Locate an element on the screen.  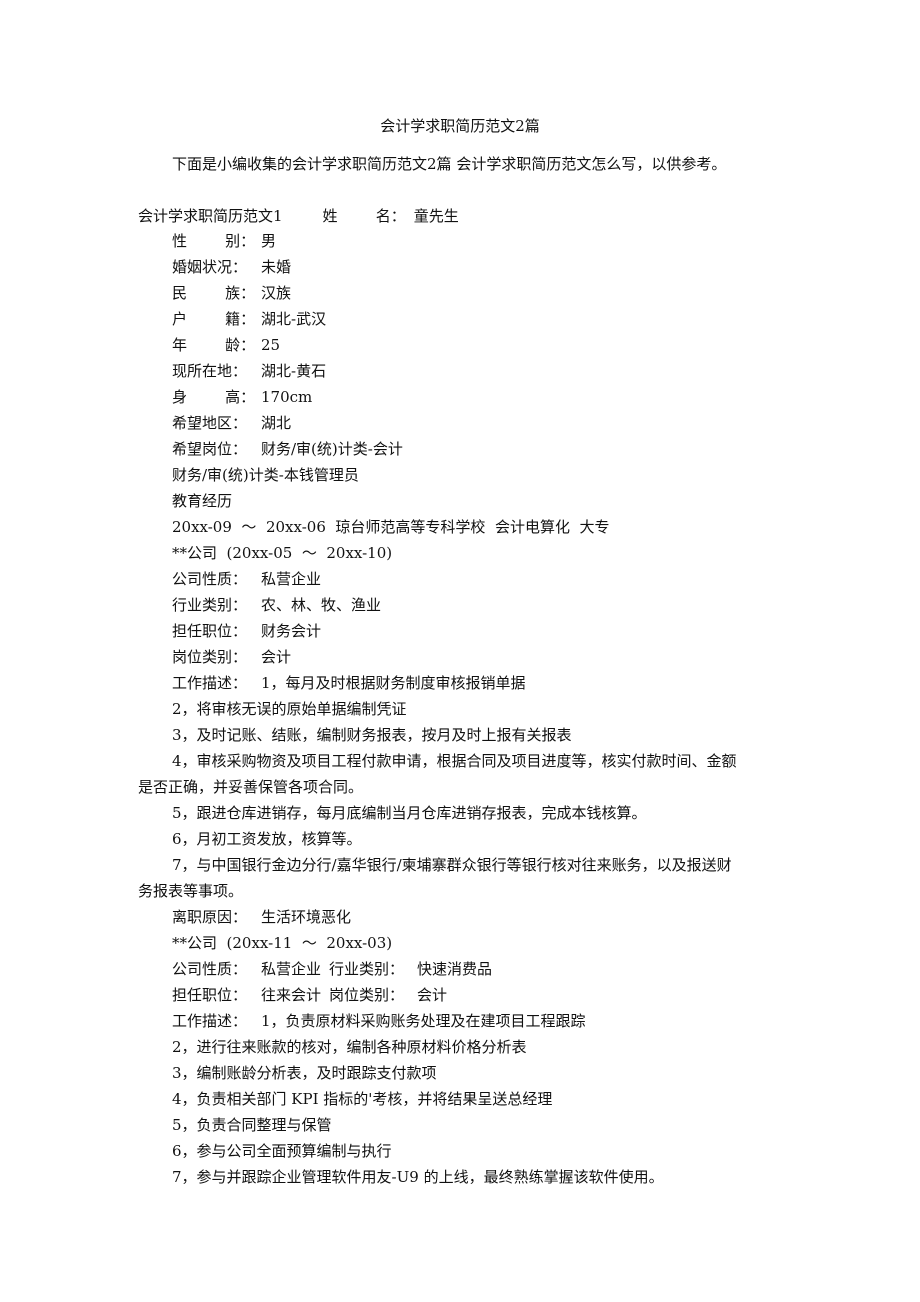
duty-line: 3，编制账龄分析表，及时跟踪支付款项 is located at coordinates (304, 1073).